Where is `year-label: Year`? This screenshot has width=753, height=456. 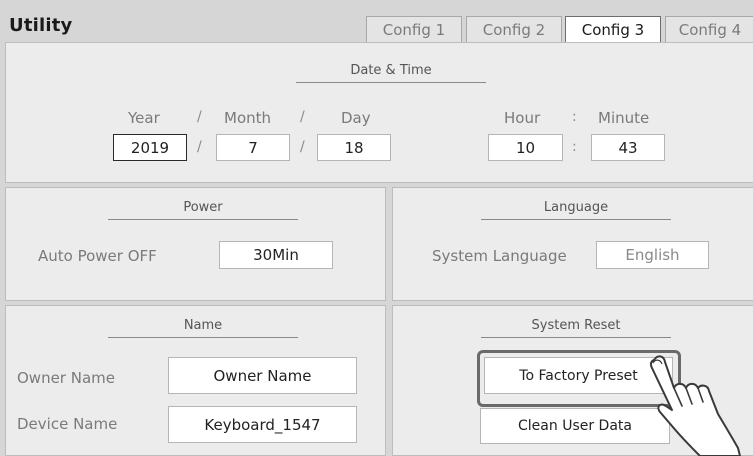 year-label: Year is located at coordinates (144, 118).